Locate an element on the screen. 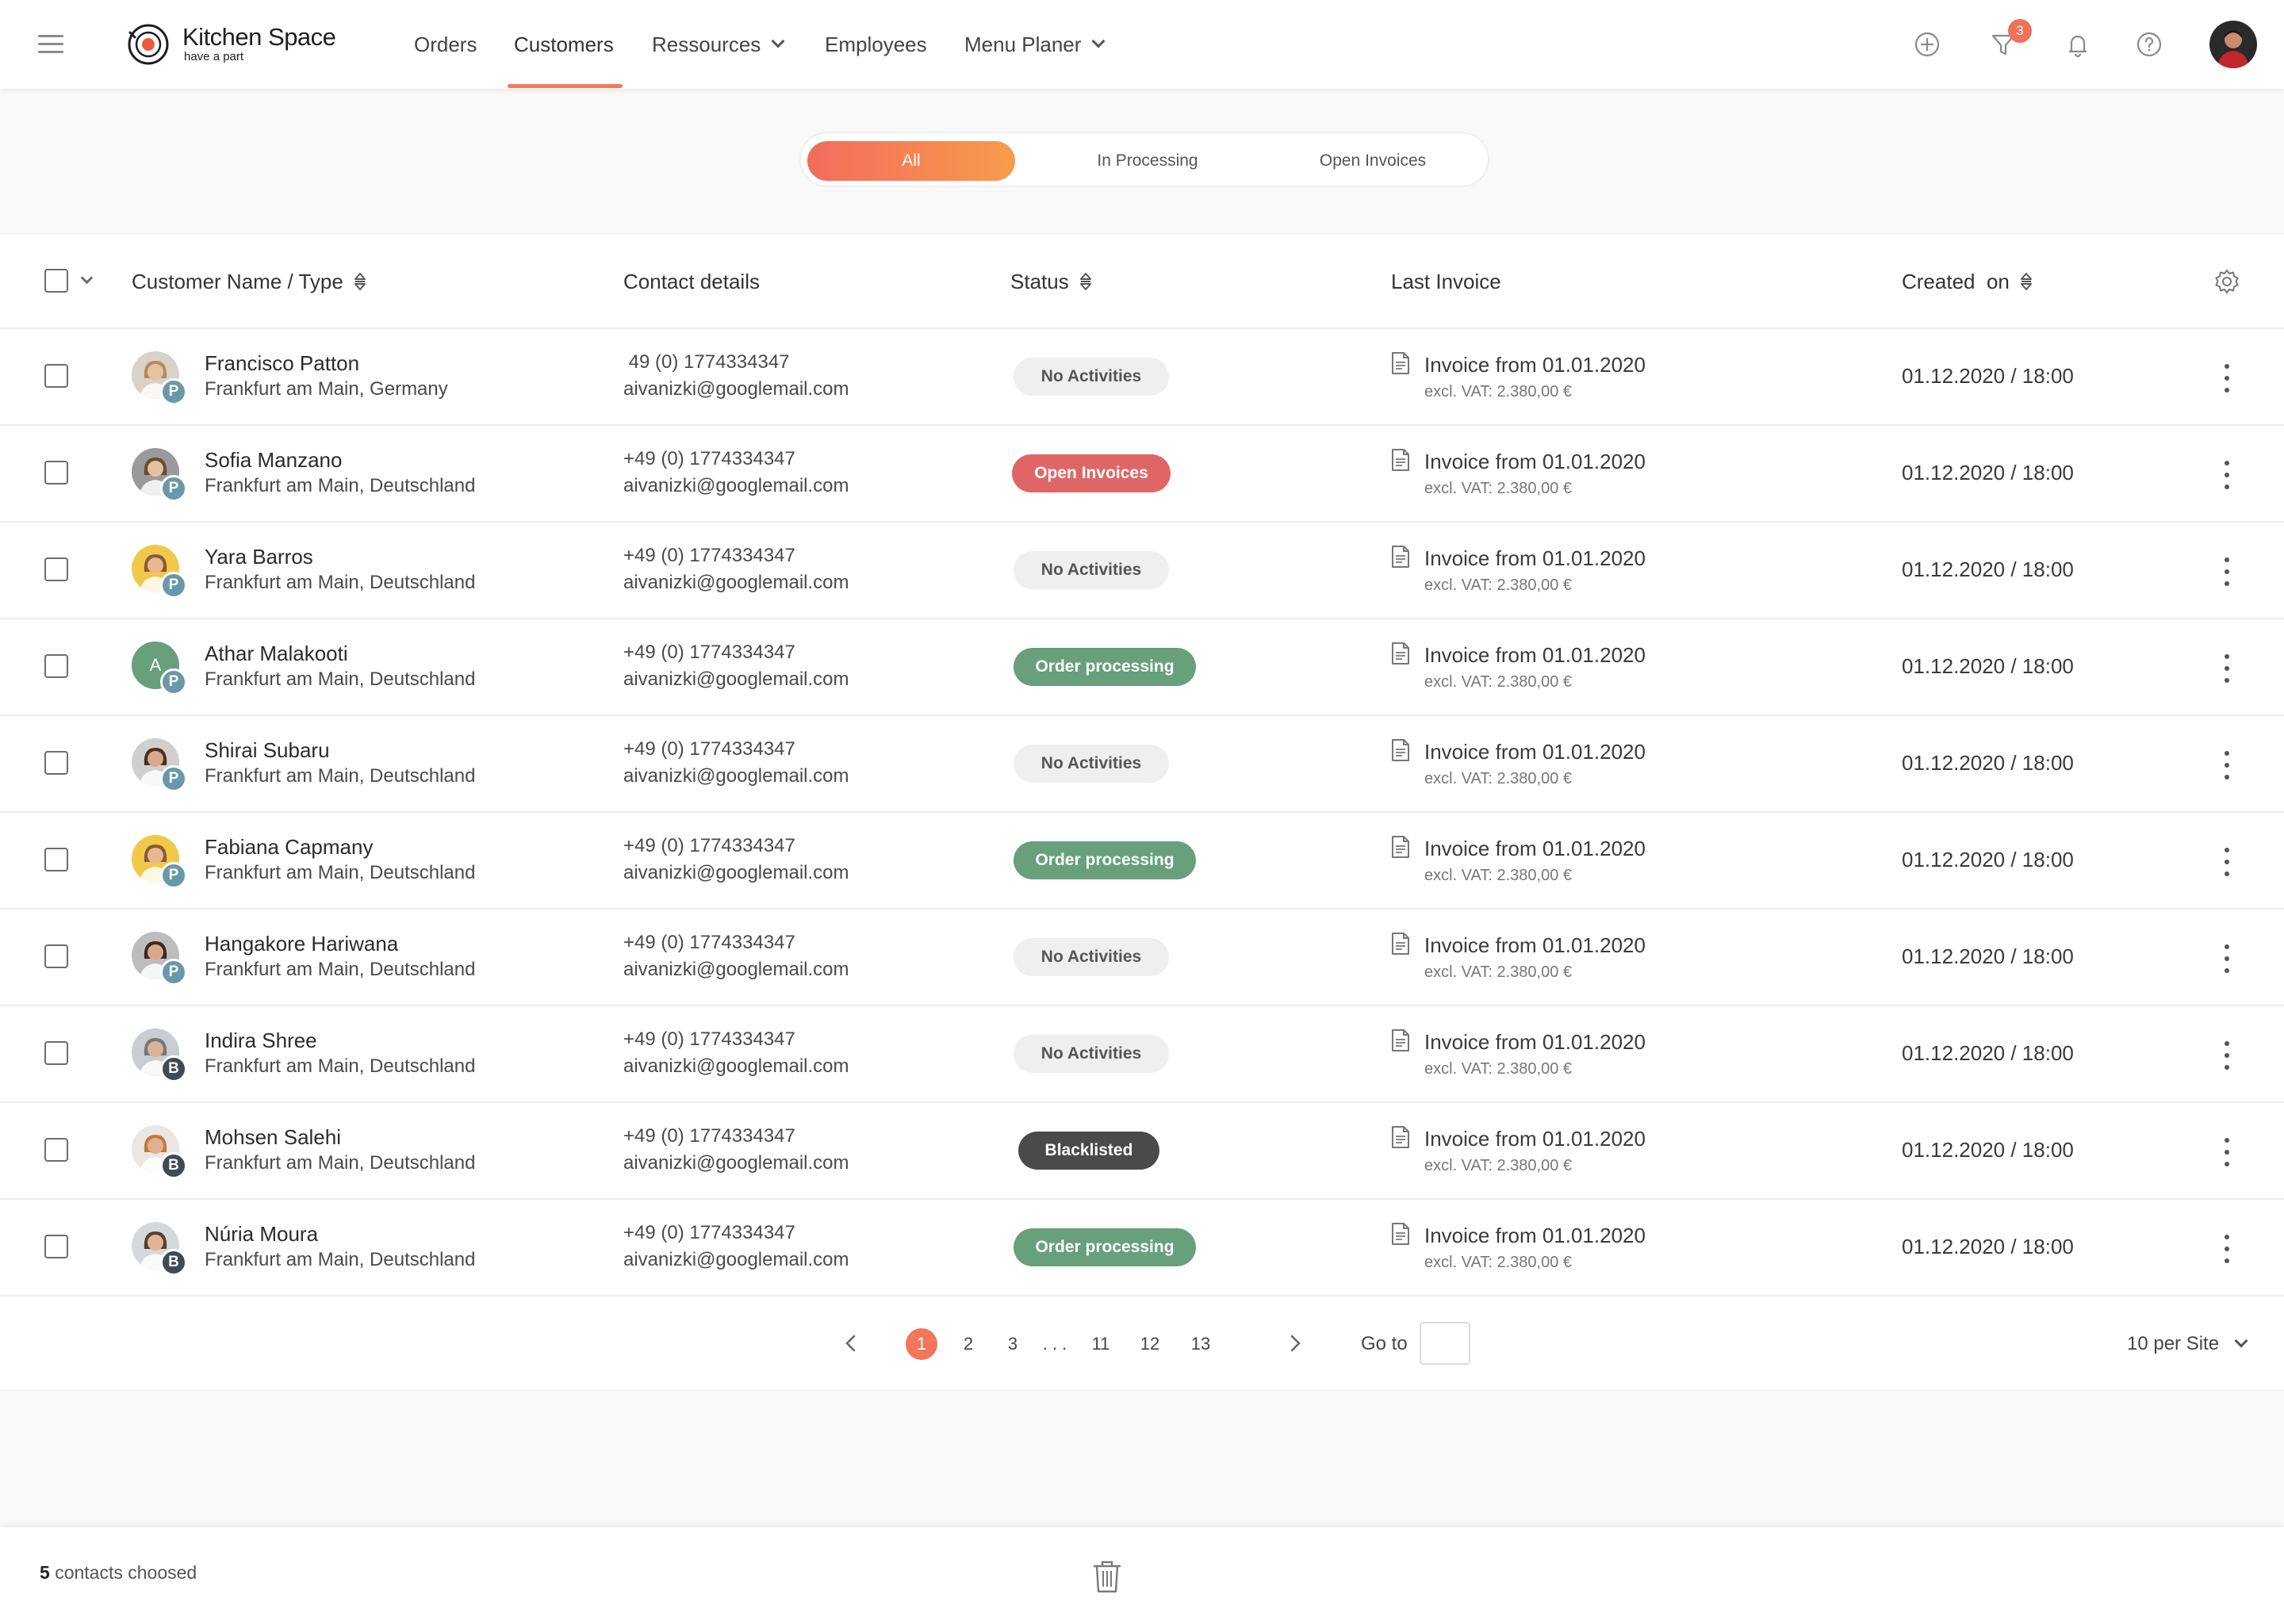 The height and width of the screenshot is (1624, 2284). customer-name: Mohsen Salehi is located at coordinates (273, 1137).